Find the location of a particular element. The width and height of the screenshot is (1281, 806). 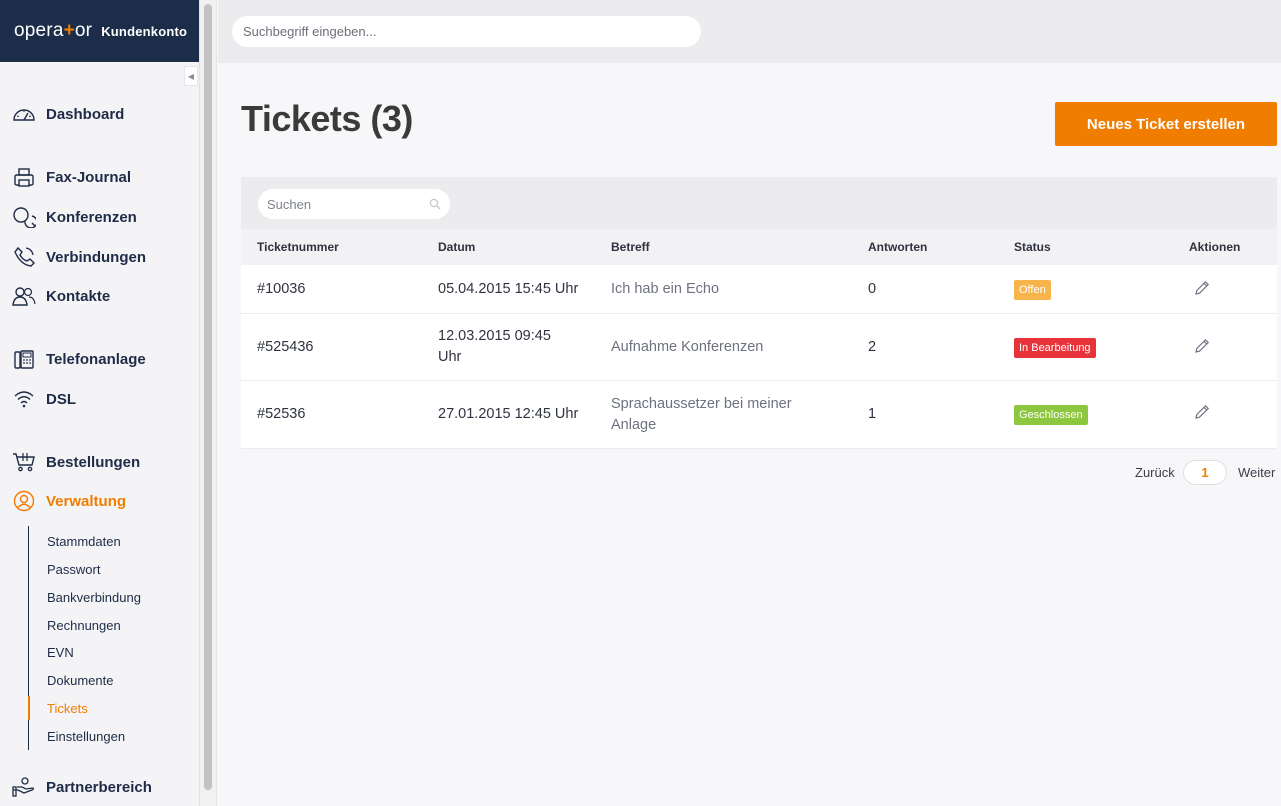

ticket-subject: Aufnahme Konferenzen is located at coordinates (687, 347).